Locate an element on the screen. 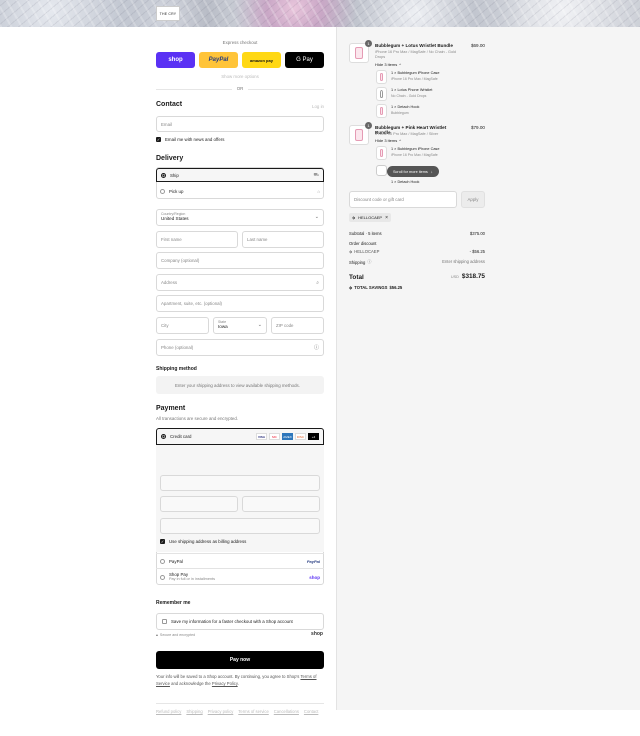 The width and height of the screenshot is (640, 736). news-checkbox-row: ✓ Email me with news and offers is located at coordinates (190, 139).